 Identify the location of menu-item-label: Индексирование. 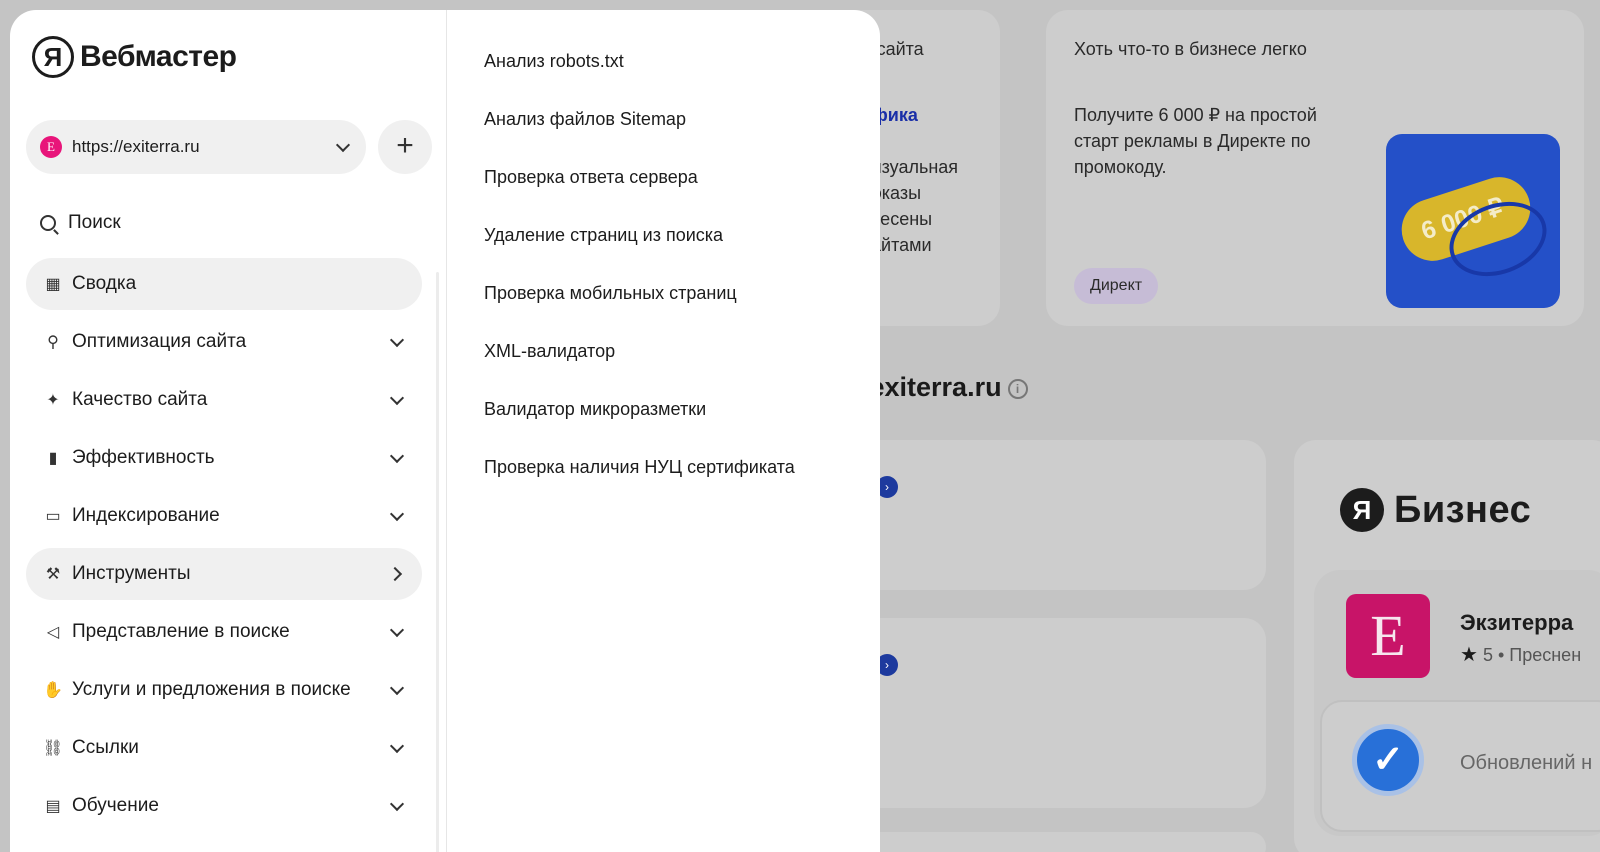
(146, 515).